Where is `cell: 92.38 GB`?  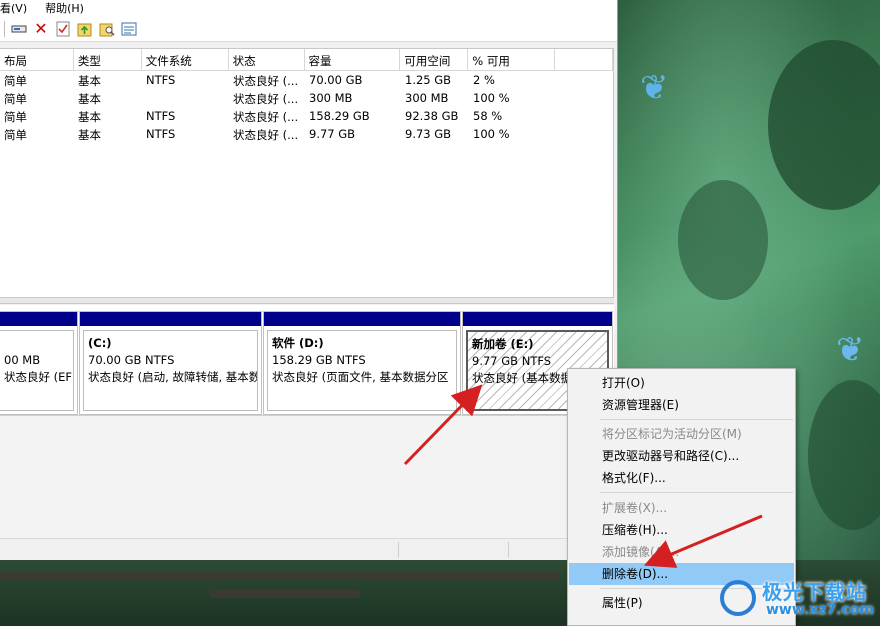 cell: 92.38 GB is located at coordinates (432, 116).